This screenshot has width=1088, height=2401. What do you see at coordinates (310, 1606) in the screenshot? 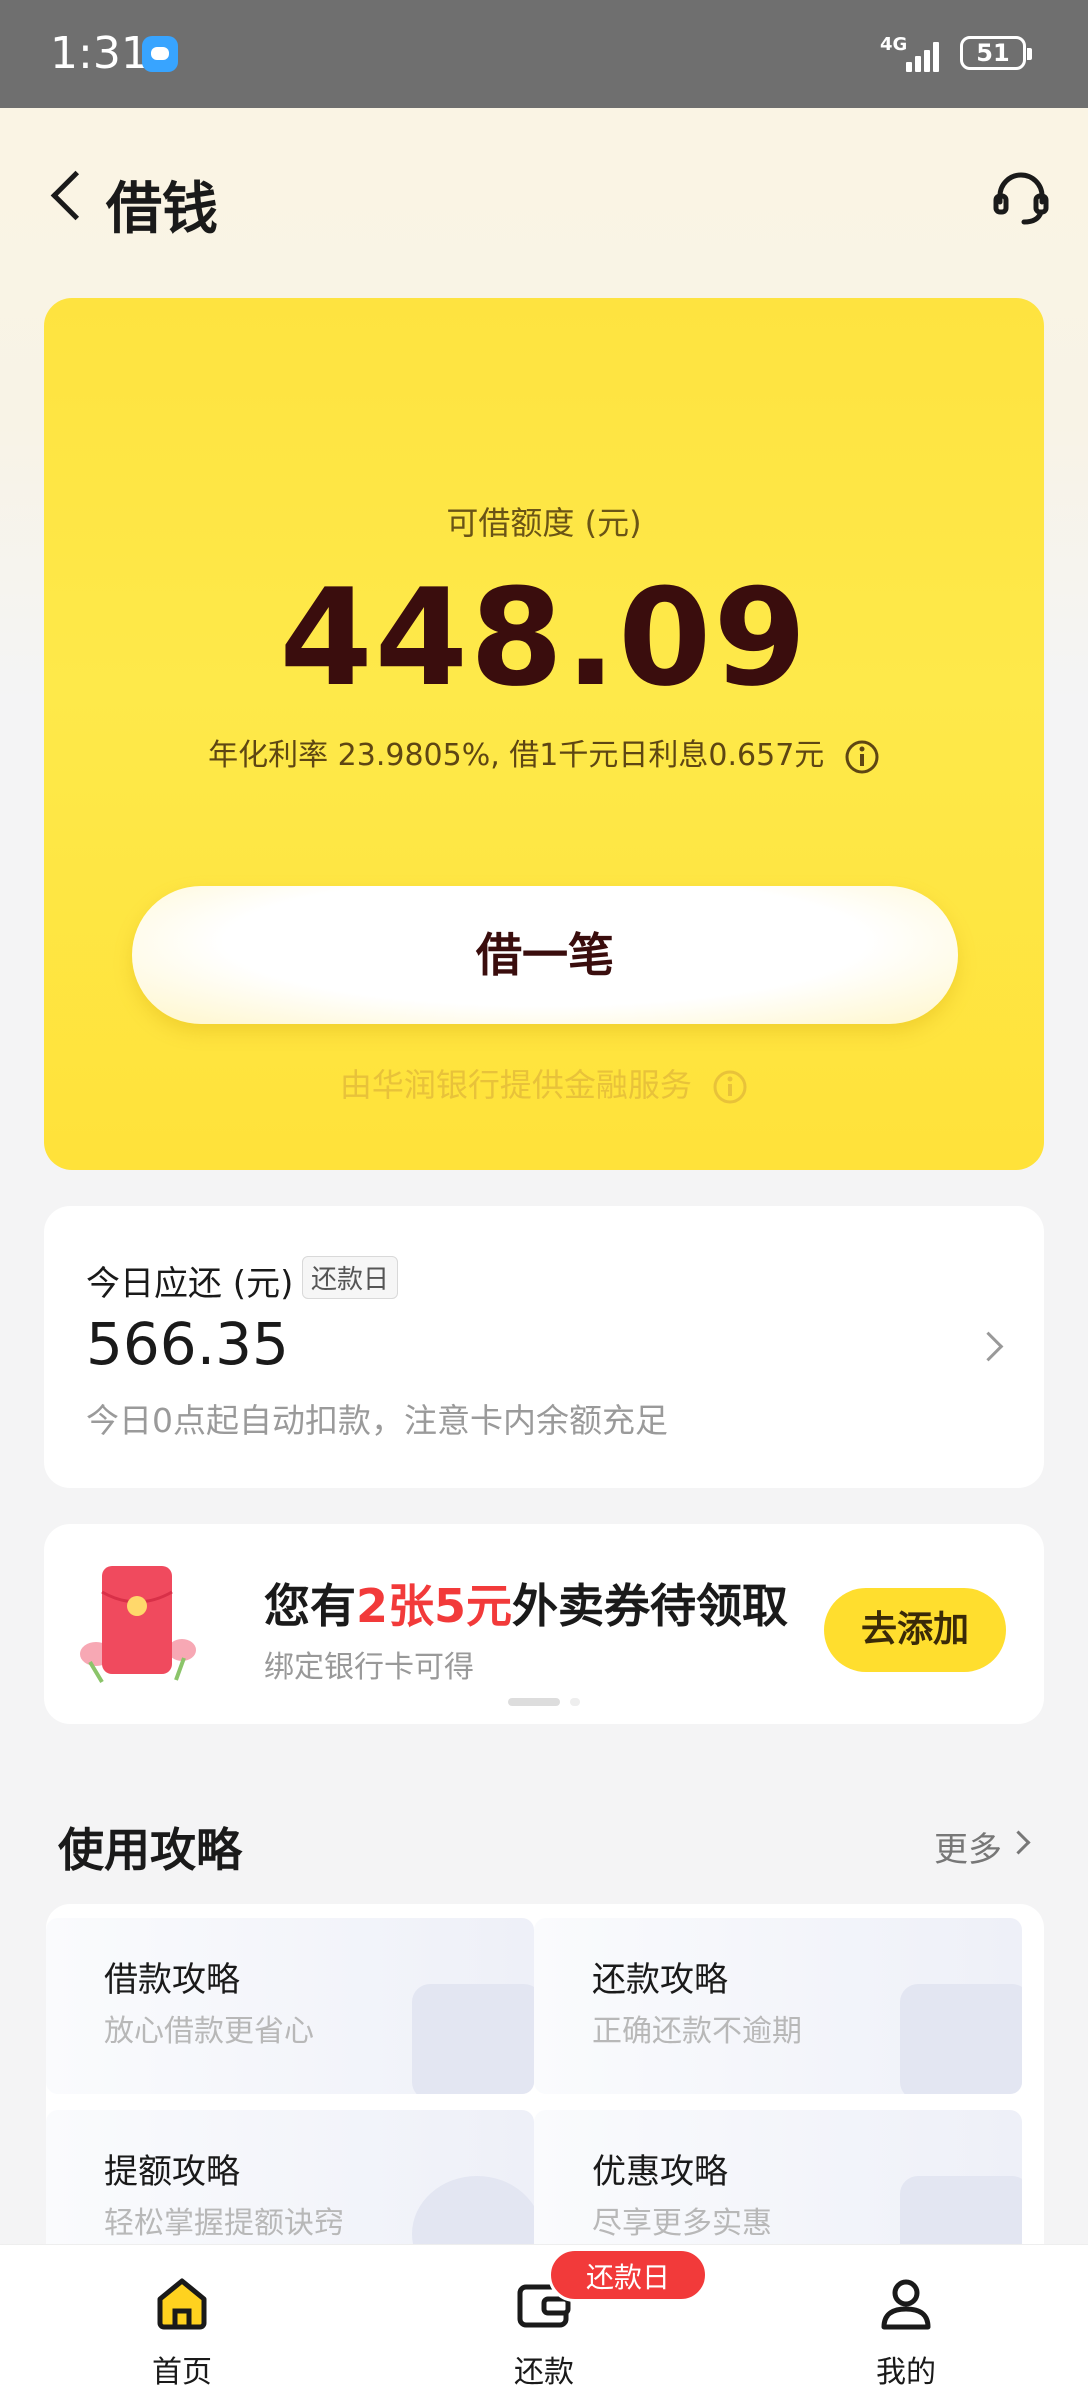
I see `promo-title-prefix: 您有` at bounding box center [310, 1606].